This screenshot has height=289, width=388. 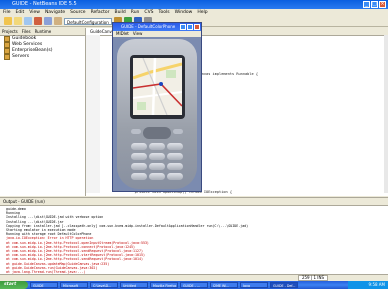 I want to click on phone-screen, so click(x=157, y=86).